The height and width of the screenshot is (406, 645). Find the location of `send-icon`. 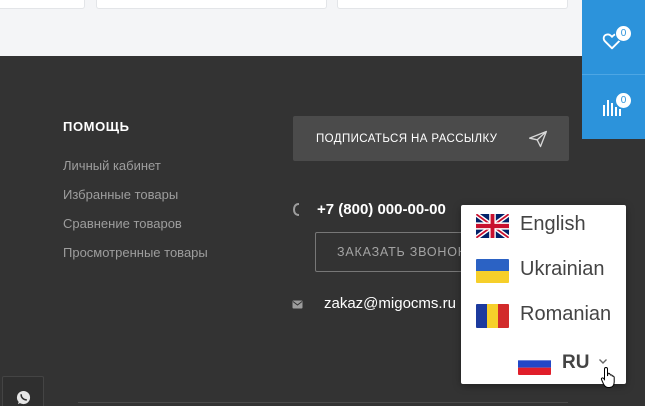

send-icon is located at coordinates (538, 139).